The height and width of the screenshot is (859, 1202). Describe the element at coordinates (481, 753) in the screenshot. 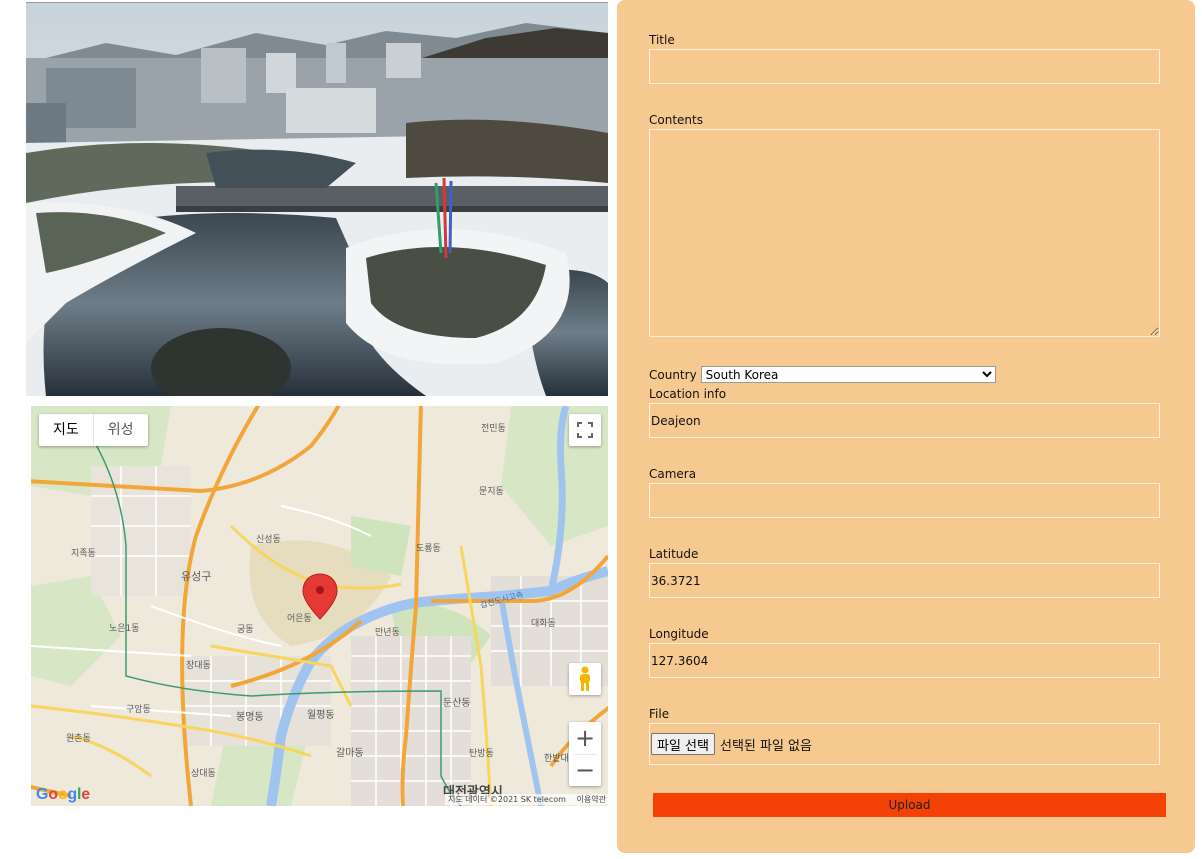

I see `map-label-tanbang: 탄방동` at that location.